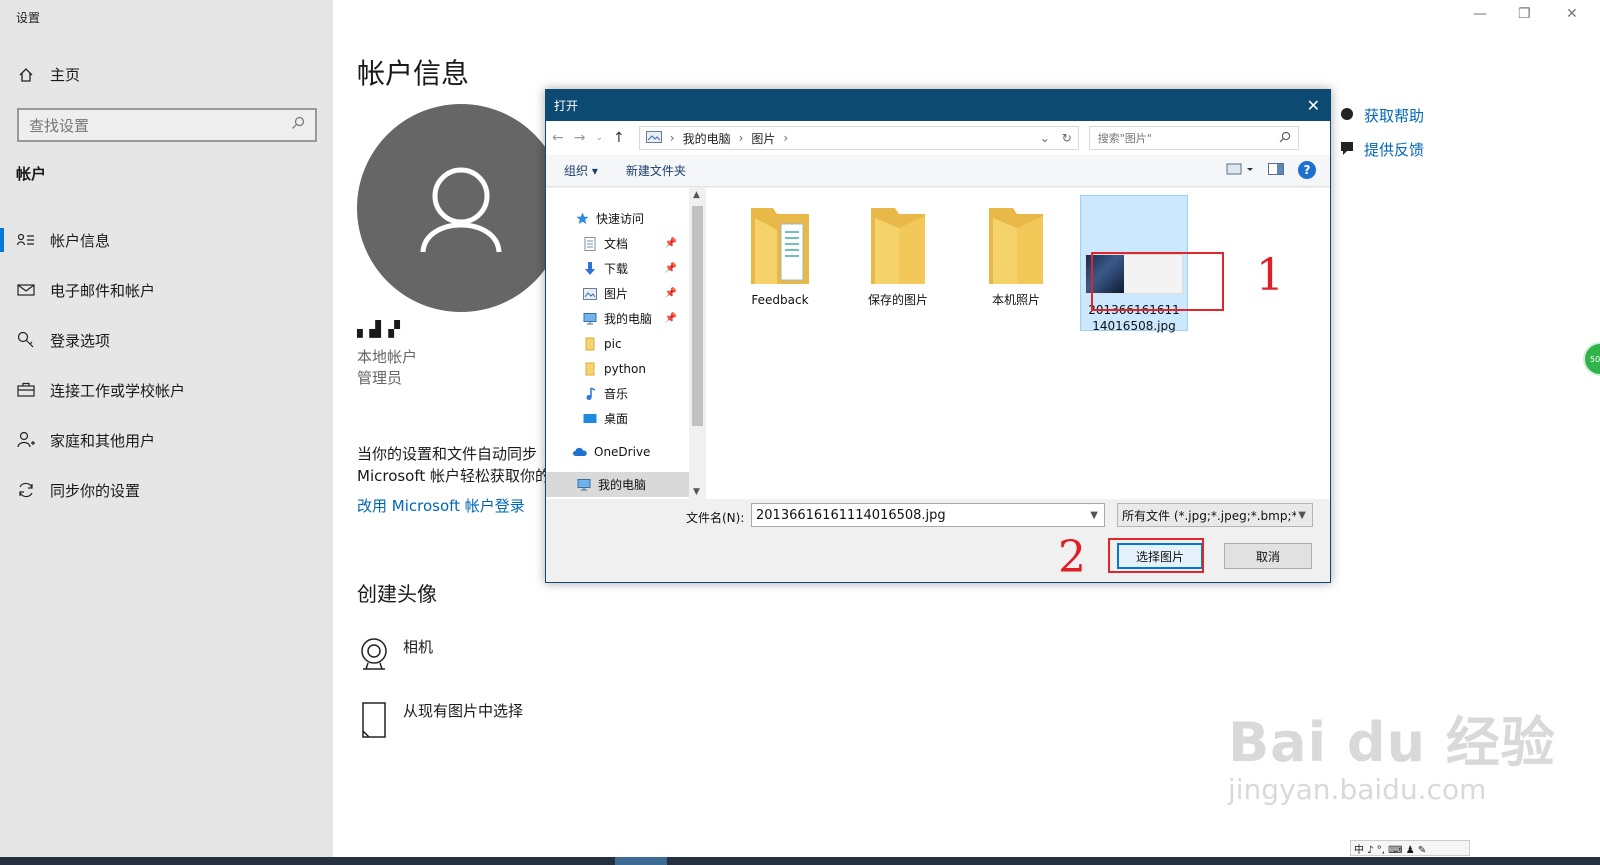 The width and height of the screenshot is (1600, 865). I want to click on tree-item-pictures: 图片 📌, so click(617, 293).